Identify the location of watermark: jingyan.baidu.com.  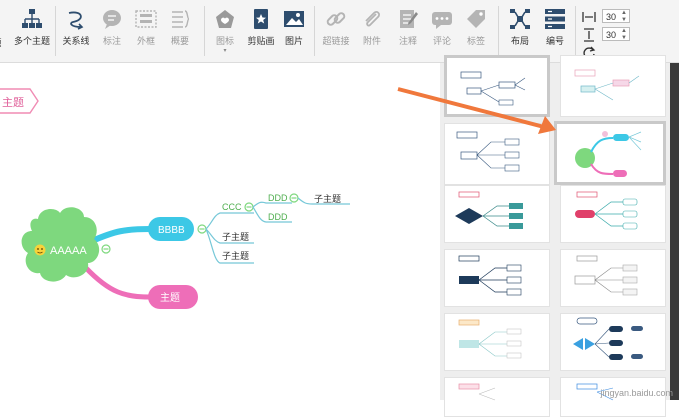
(636, 393).